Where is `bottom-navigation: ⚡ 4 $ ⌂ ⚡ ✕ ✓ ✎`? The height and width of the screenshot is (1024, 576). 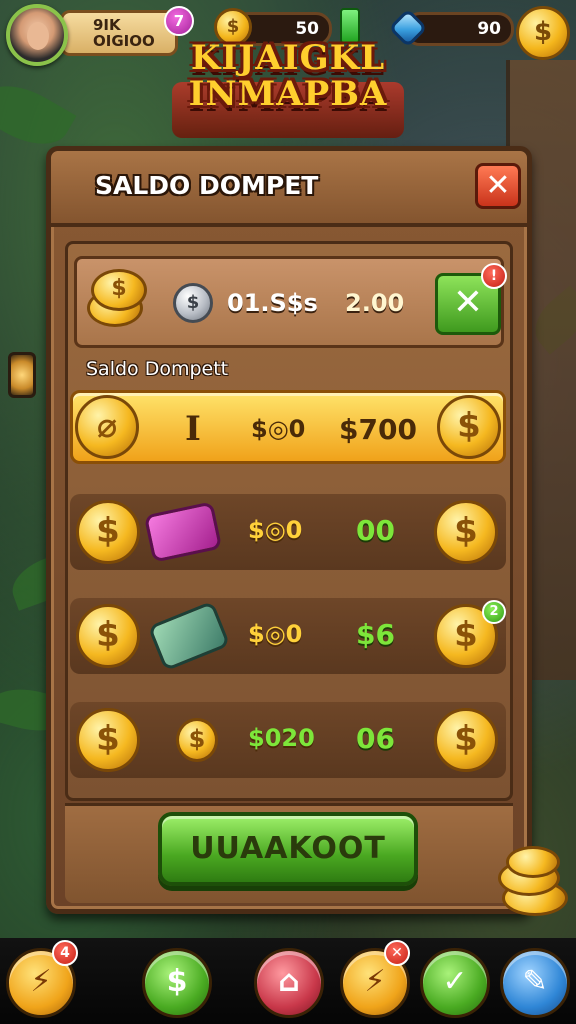
bottom-navigation: ⚡ 4 $ ⌂ ⚡ ✕ ✓ ✎ is located at coordinates (288, 981).